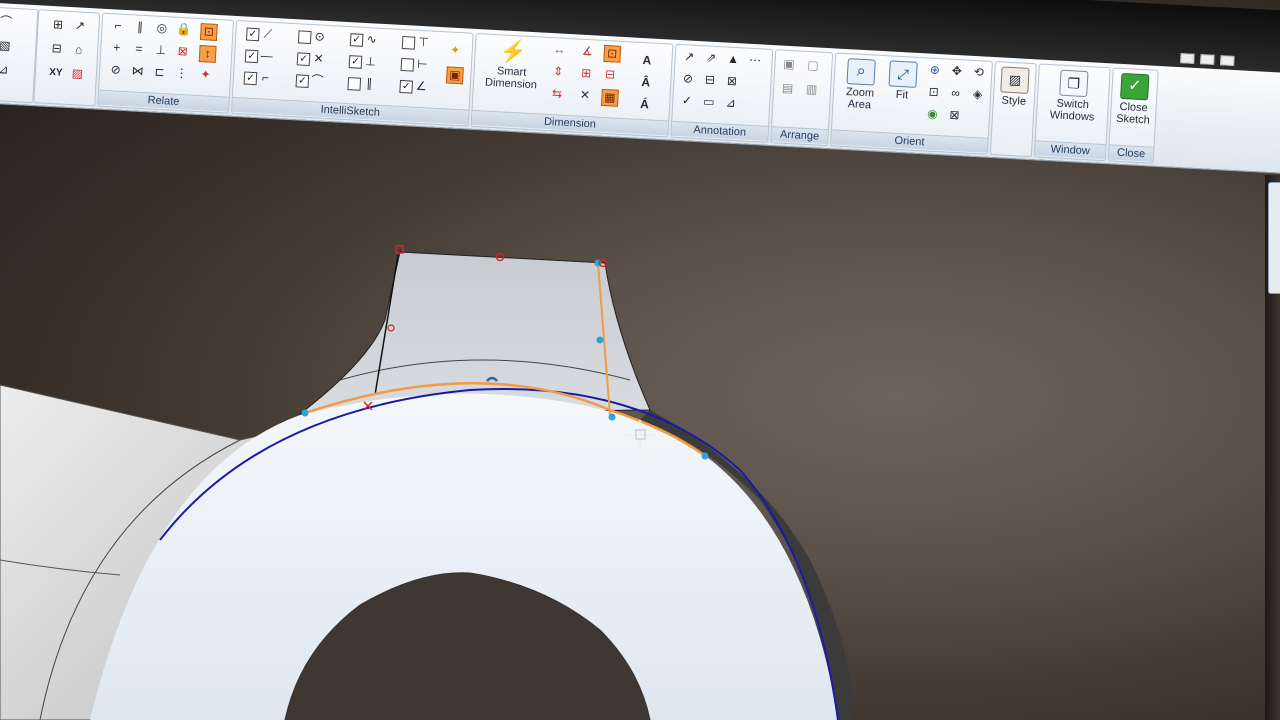 This screenshot has width=1280, height=720. What do you see at coordinates (557, 94) in the screenshot?
I see `diameter-icon: ⇆` at bounding box center [557, 94].